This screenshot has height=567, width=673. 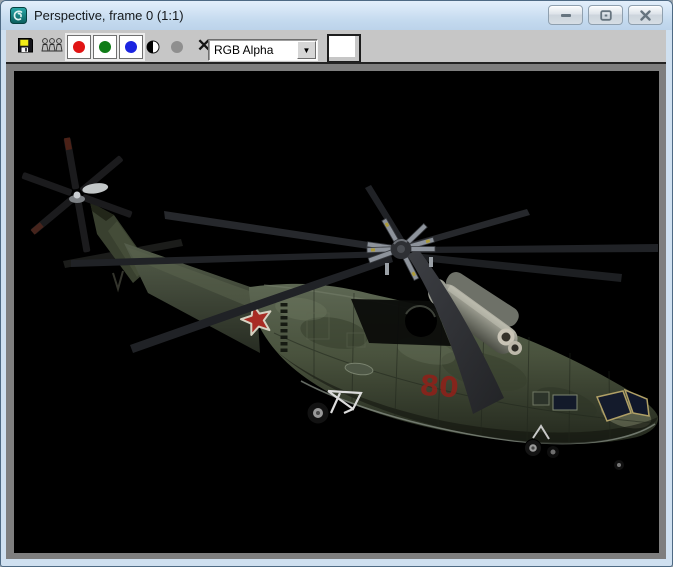 I want to click on minimize-button, so click(x=565, y=15).